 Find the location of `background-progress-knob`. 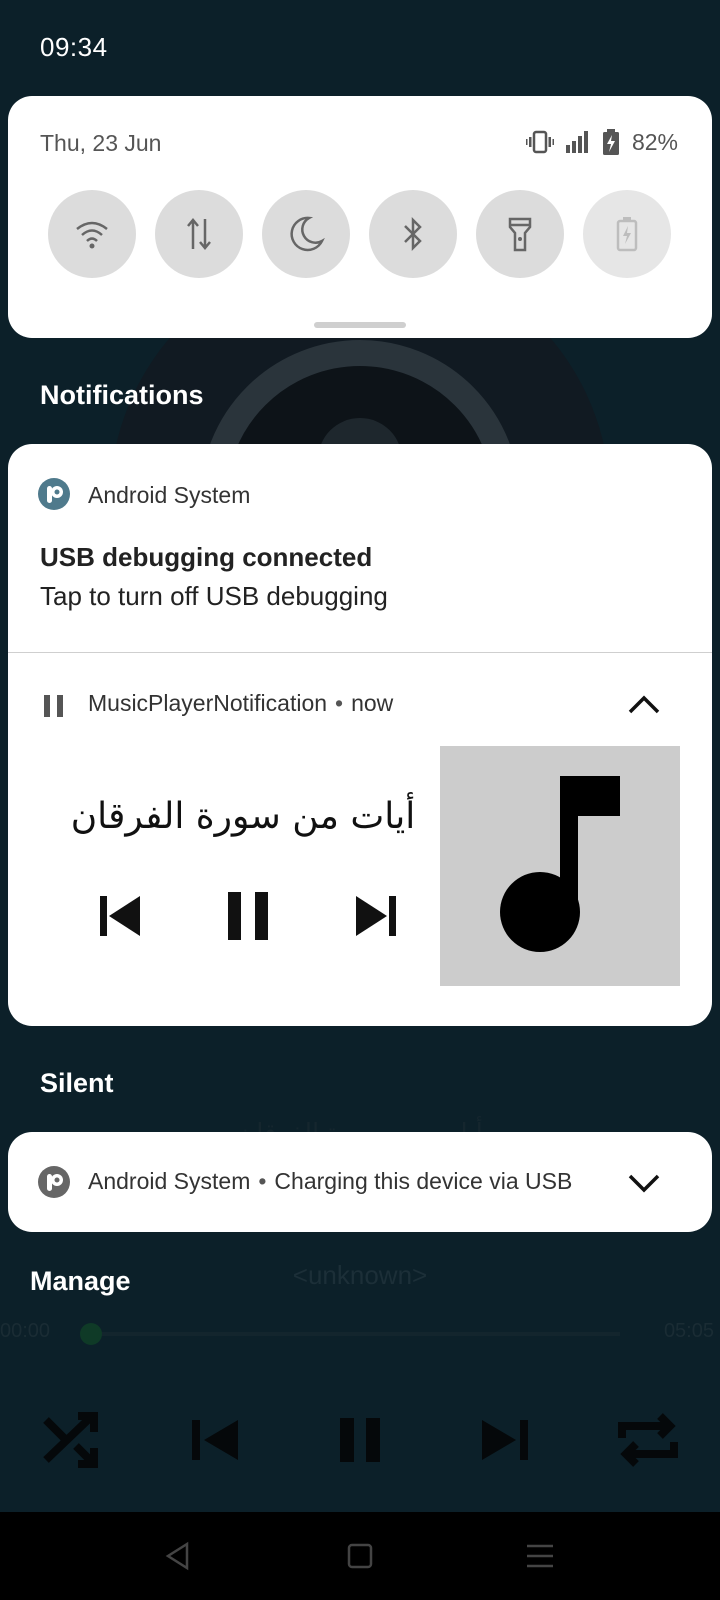

background-progress-knob is located at coordinates (91, 1334).